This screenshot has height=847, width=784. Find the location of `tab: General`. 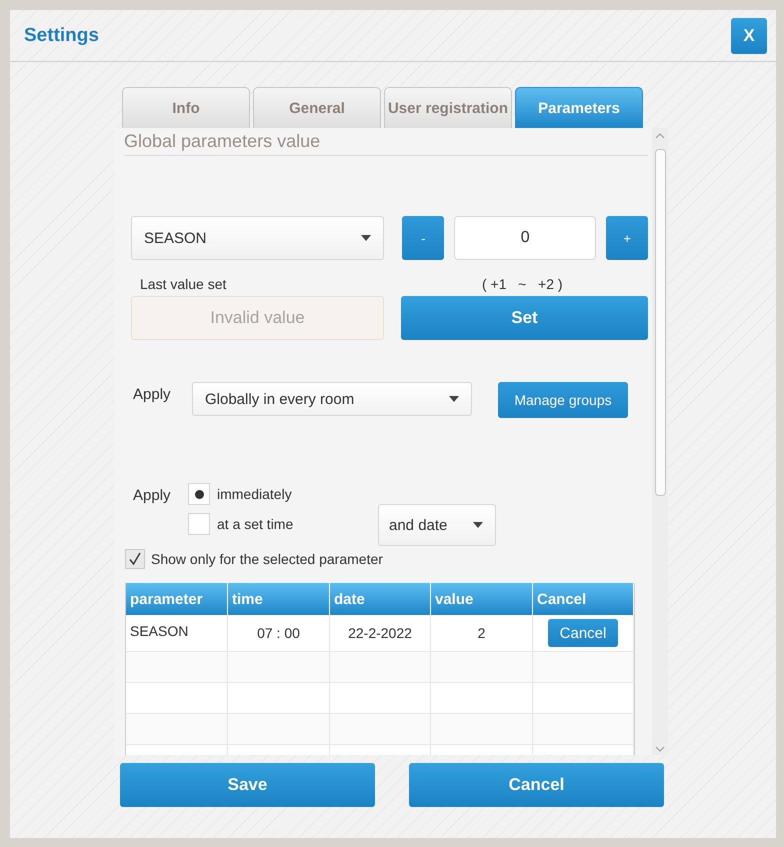

tab: General is located at coordinates (317, 107).